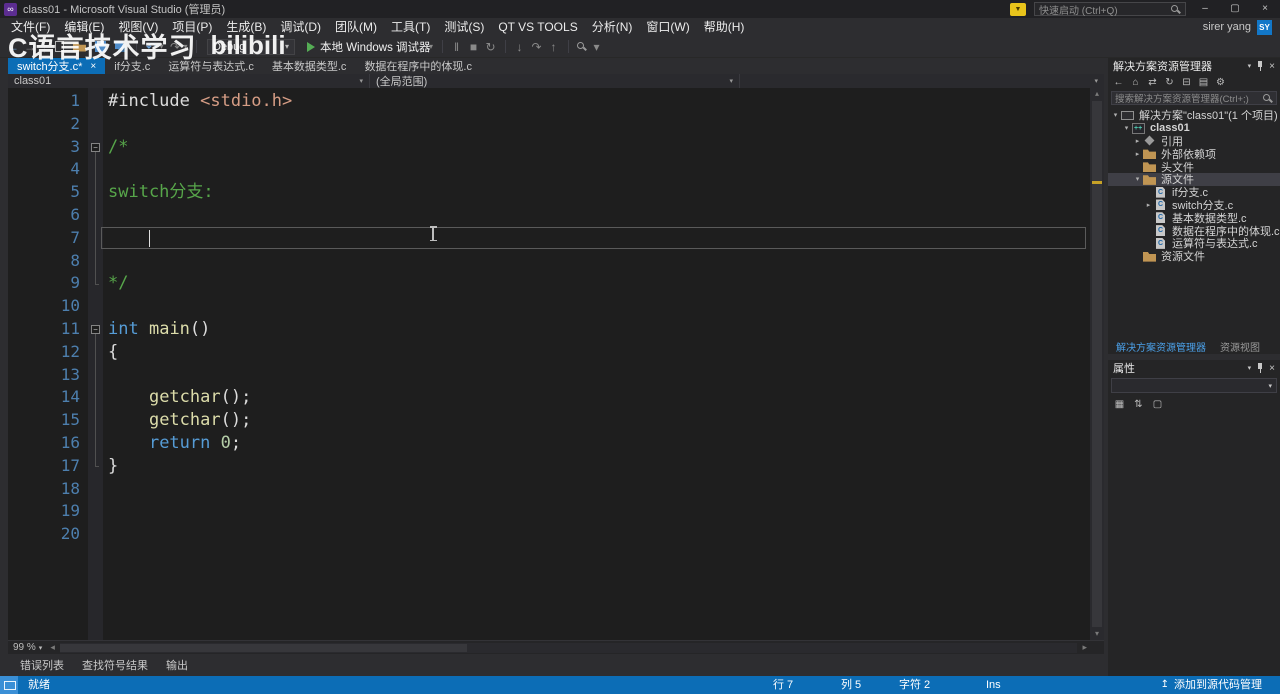  What do you see at coordinates (549, 147) in the screenshot?
I see `code-line: 3 /* −` at bounding box center [549, 147].